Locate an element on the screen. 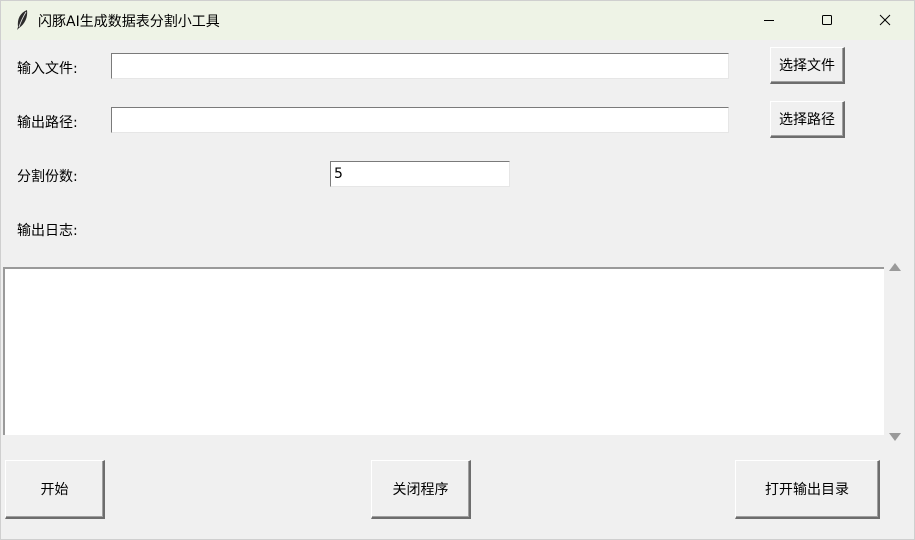 This screenshot has width=915, height=540. maximize-icon is located at coordinates (827, 20).